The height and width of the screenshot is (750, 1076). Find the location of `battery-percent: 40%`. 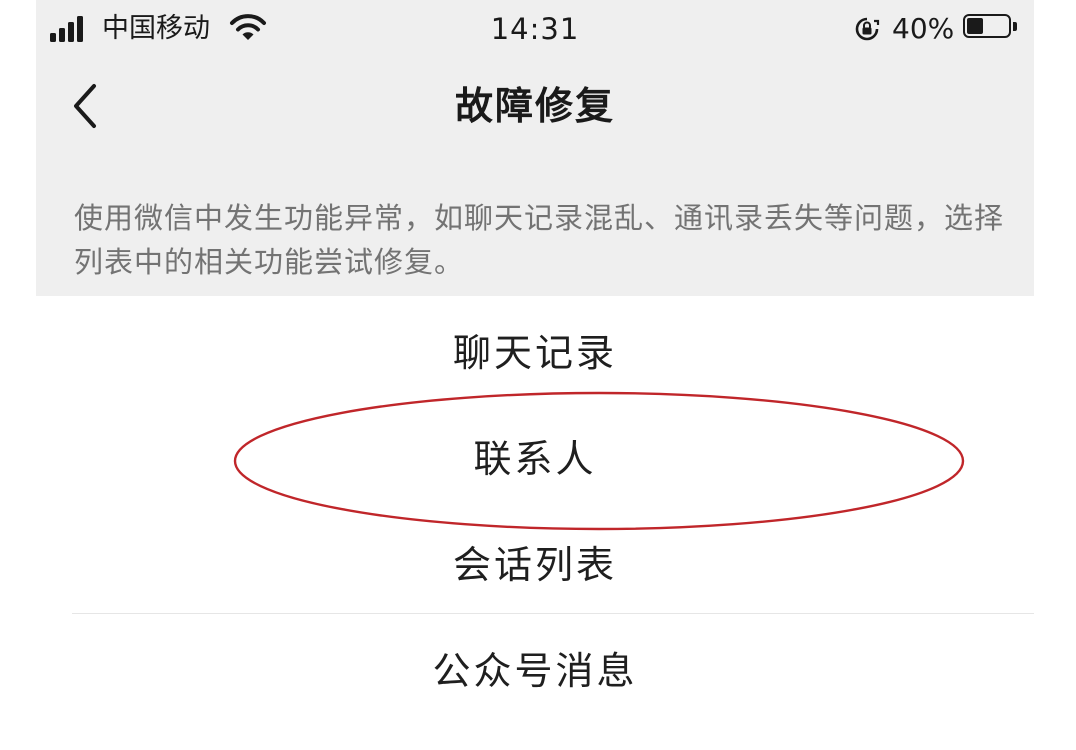

battery-percent: 40% is located at coordinates (923, 28).